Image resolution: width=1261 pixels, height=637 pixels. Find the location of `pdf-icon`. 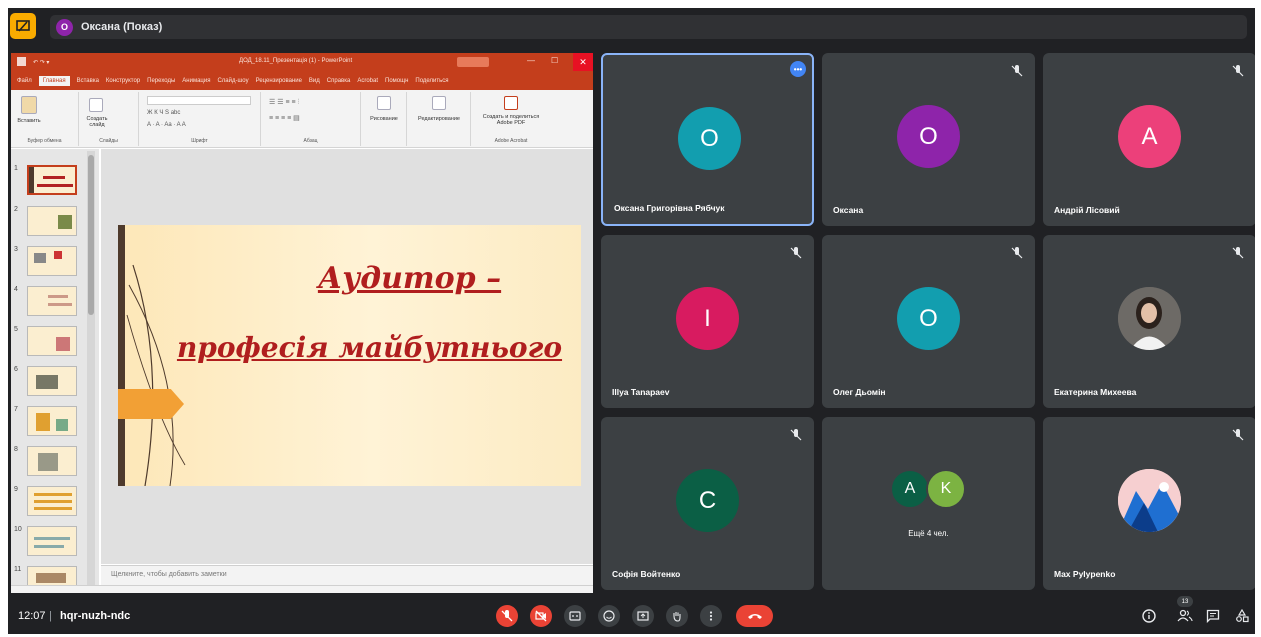

pdf-icon is located at coordinates (511, 103).